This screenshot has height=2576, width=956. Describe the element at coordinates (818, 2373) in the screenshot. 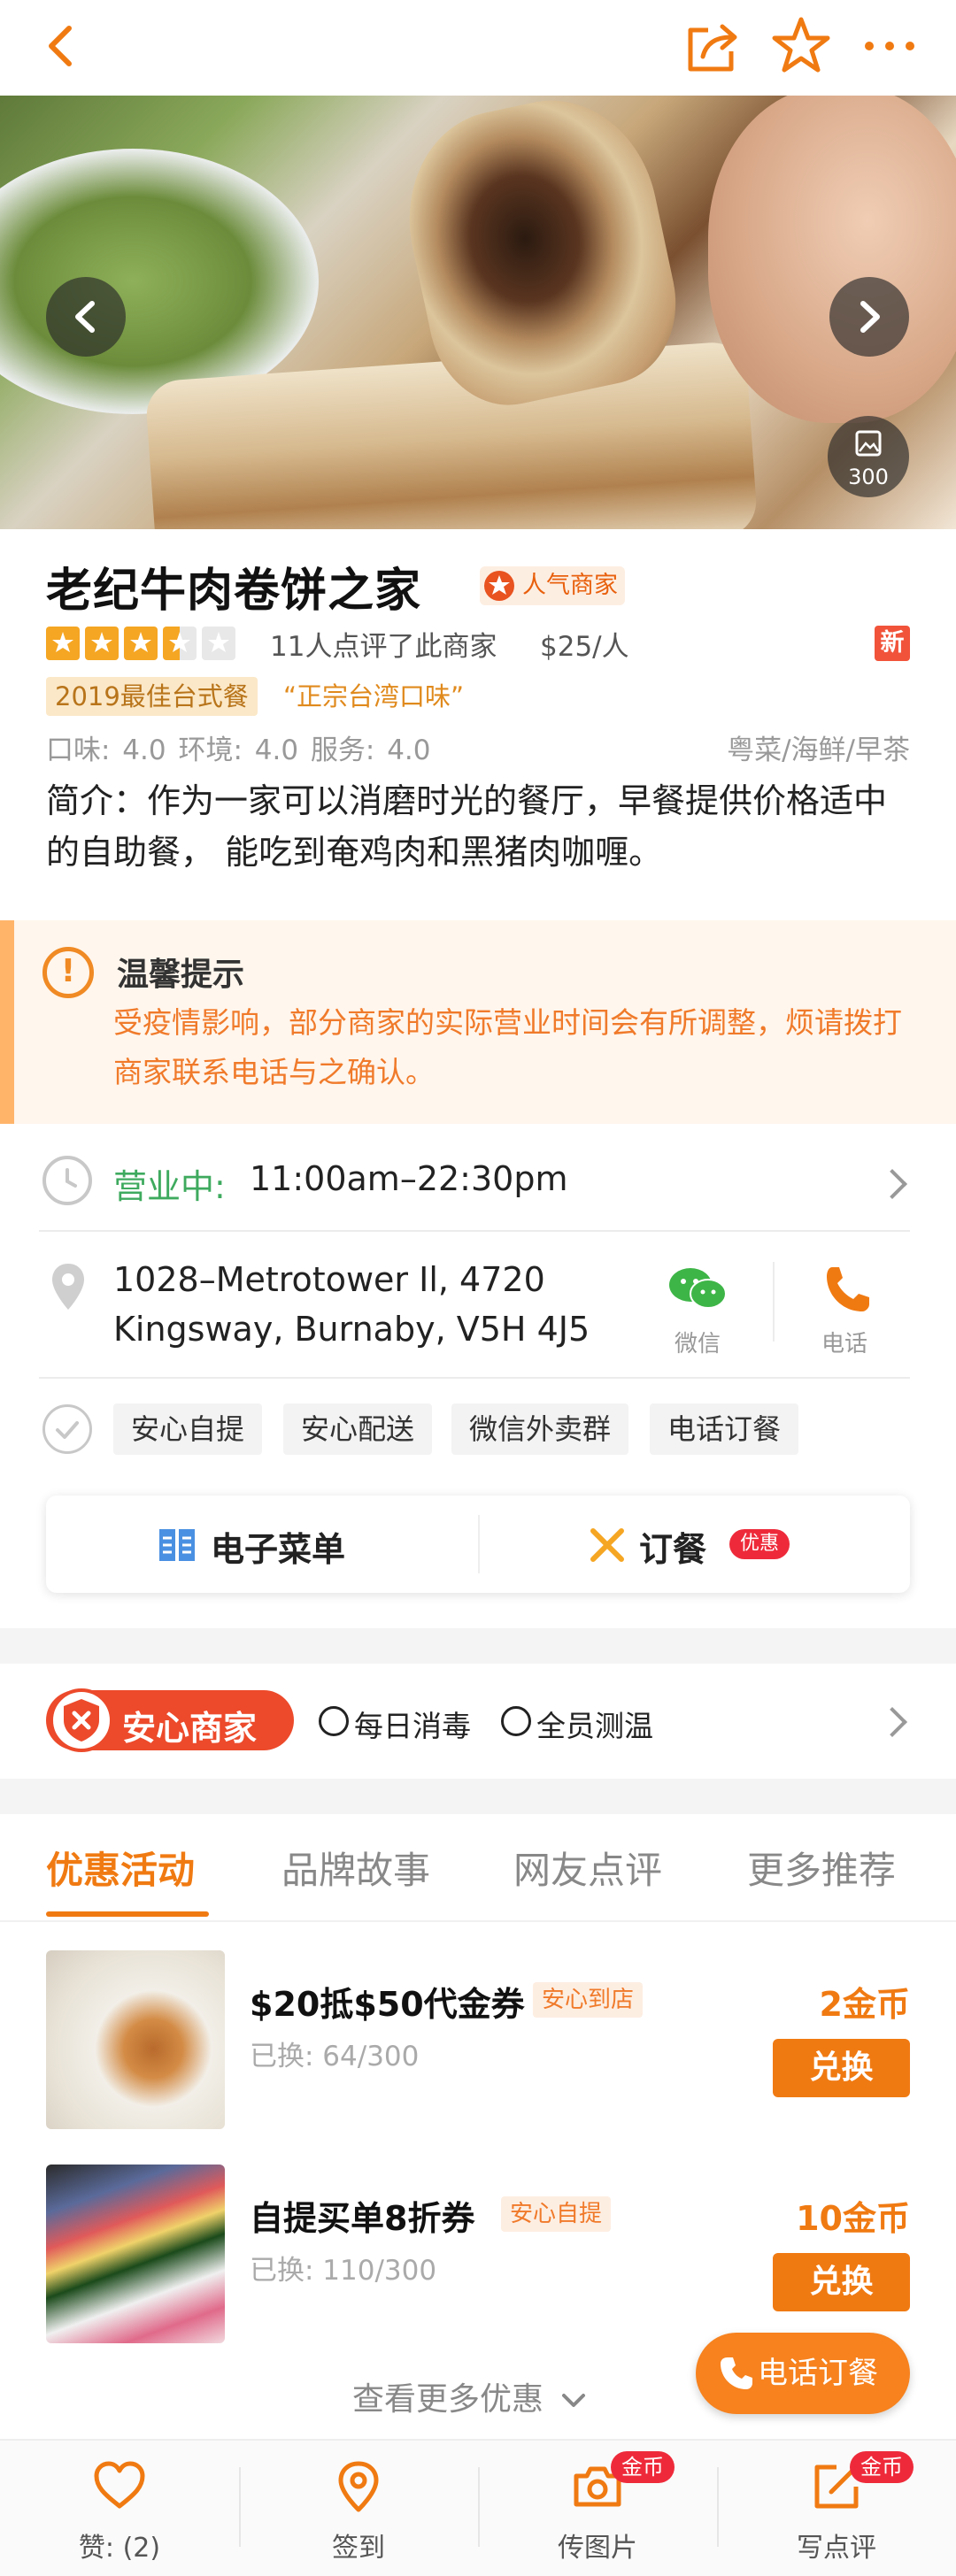

I see `phone-order-label: 电话订餐` at that location.